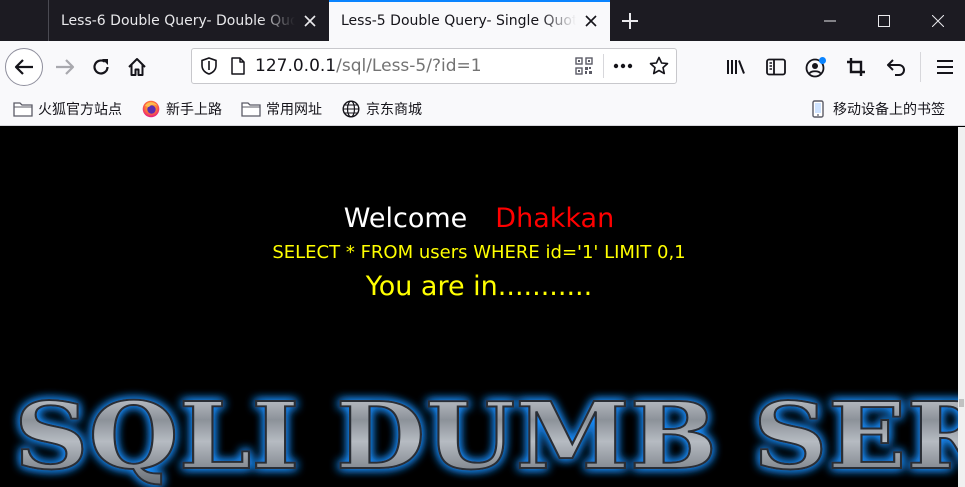  I want to click on firefox-icon, so click(151, 109).